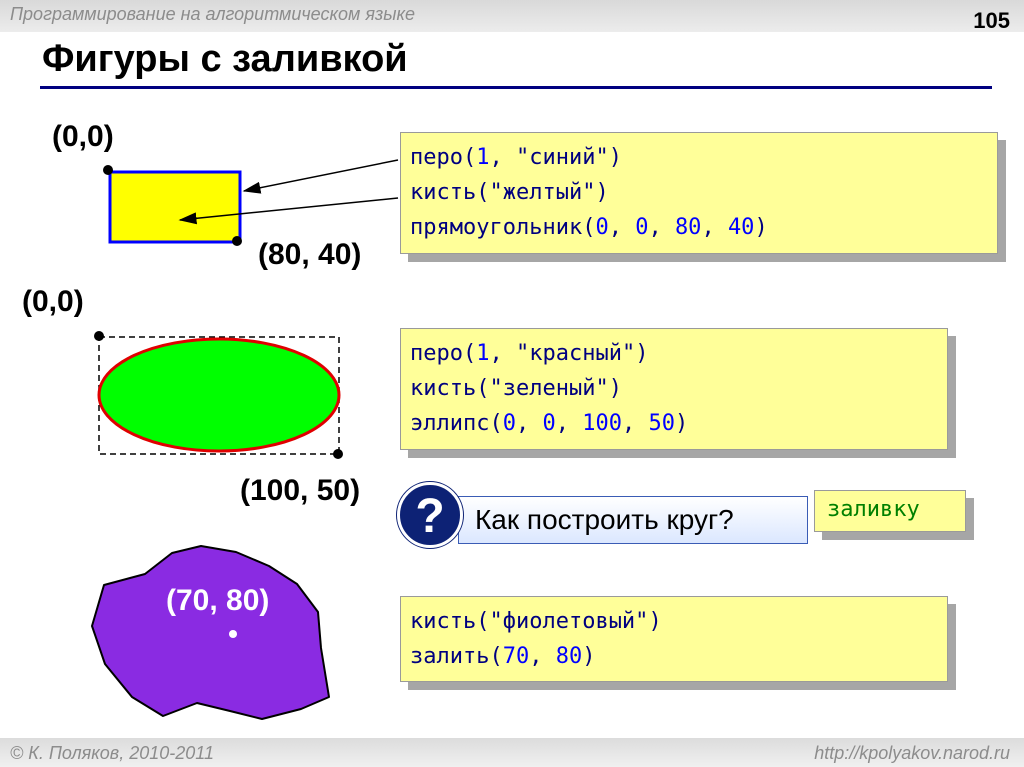 The image size is (1024, 767). What do you see at coordinates (450, 423) in the screenshot?
I see `code-function: эллипс` at bounding box center [450, 423].